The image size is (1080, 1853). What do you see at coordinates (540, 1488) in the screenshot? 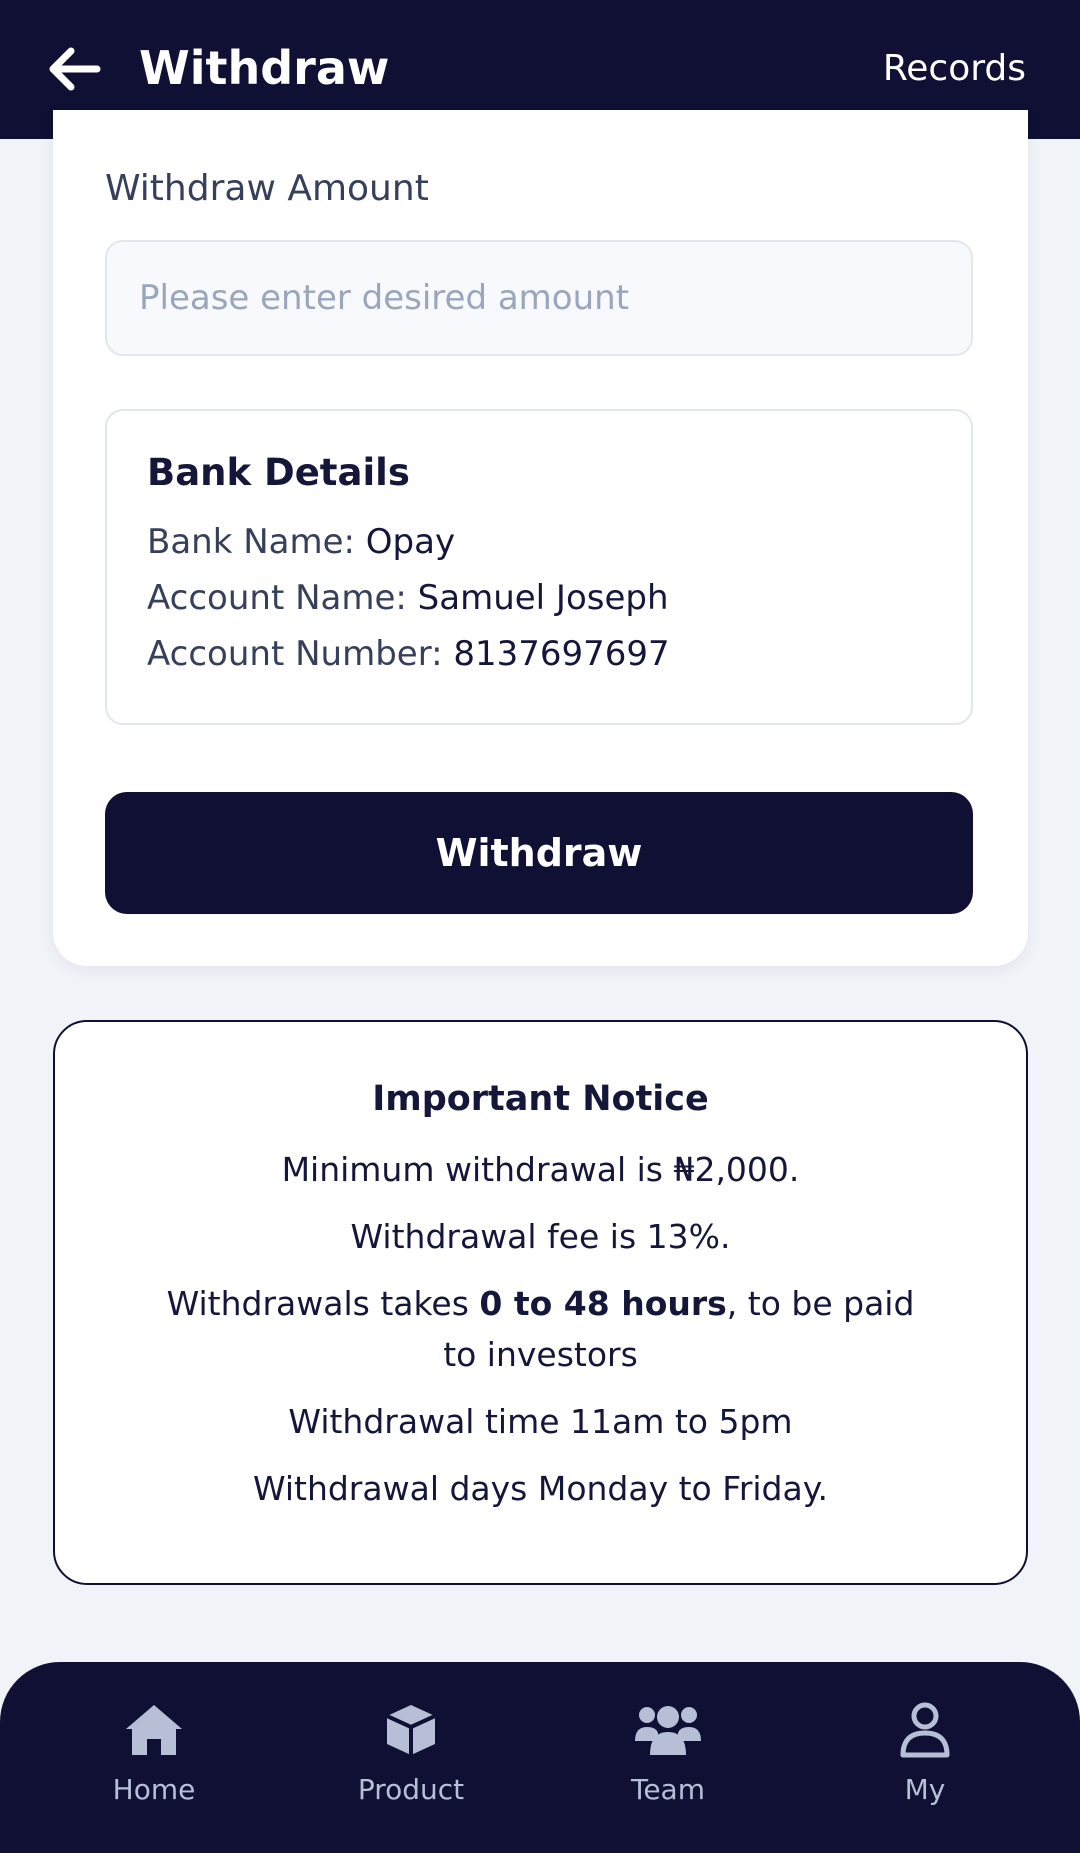
I see `notice-days: Withdrawal days Monday to Friday.` at bounding box center [540, 1488].